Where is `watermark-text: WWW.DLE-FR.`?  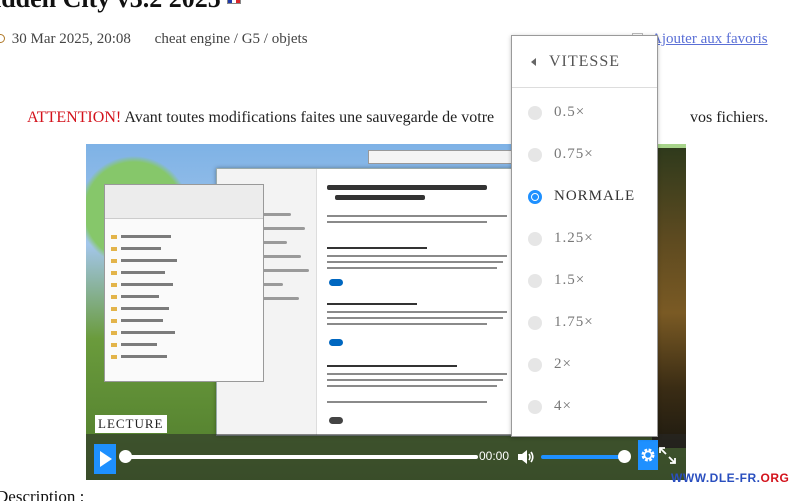 watermark-text: WWW.DLE-FR. is located at coordinates (716, 478).